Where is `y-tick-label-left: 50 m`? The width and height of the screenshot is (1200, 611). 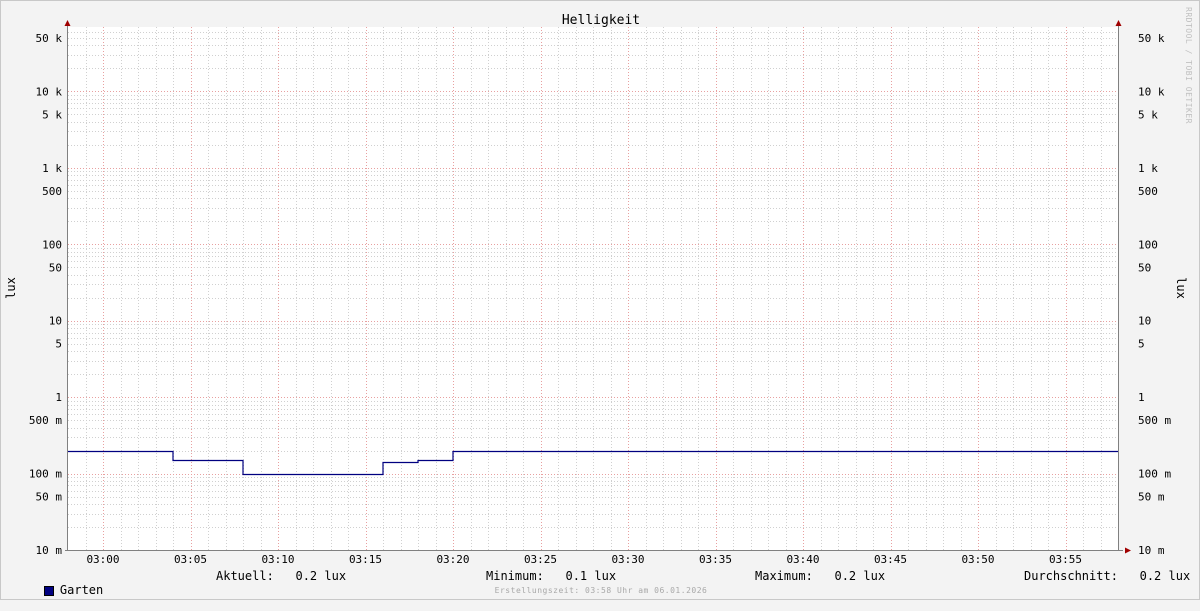
y-tick-label-left: 50 m is located at coordinates (49, 497).